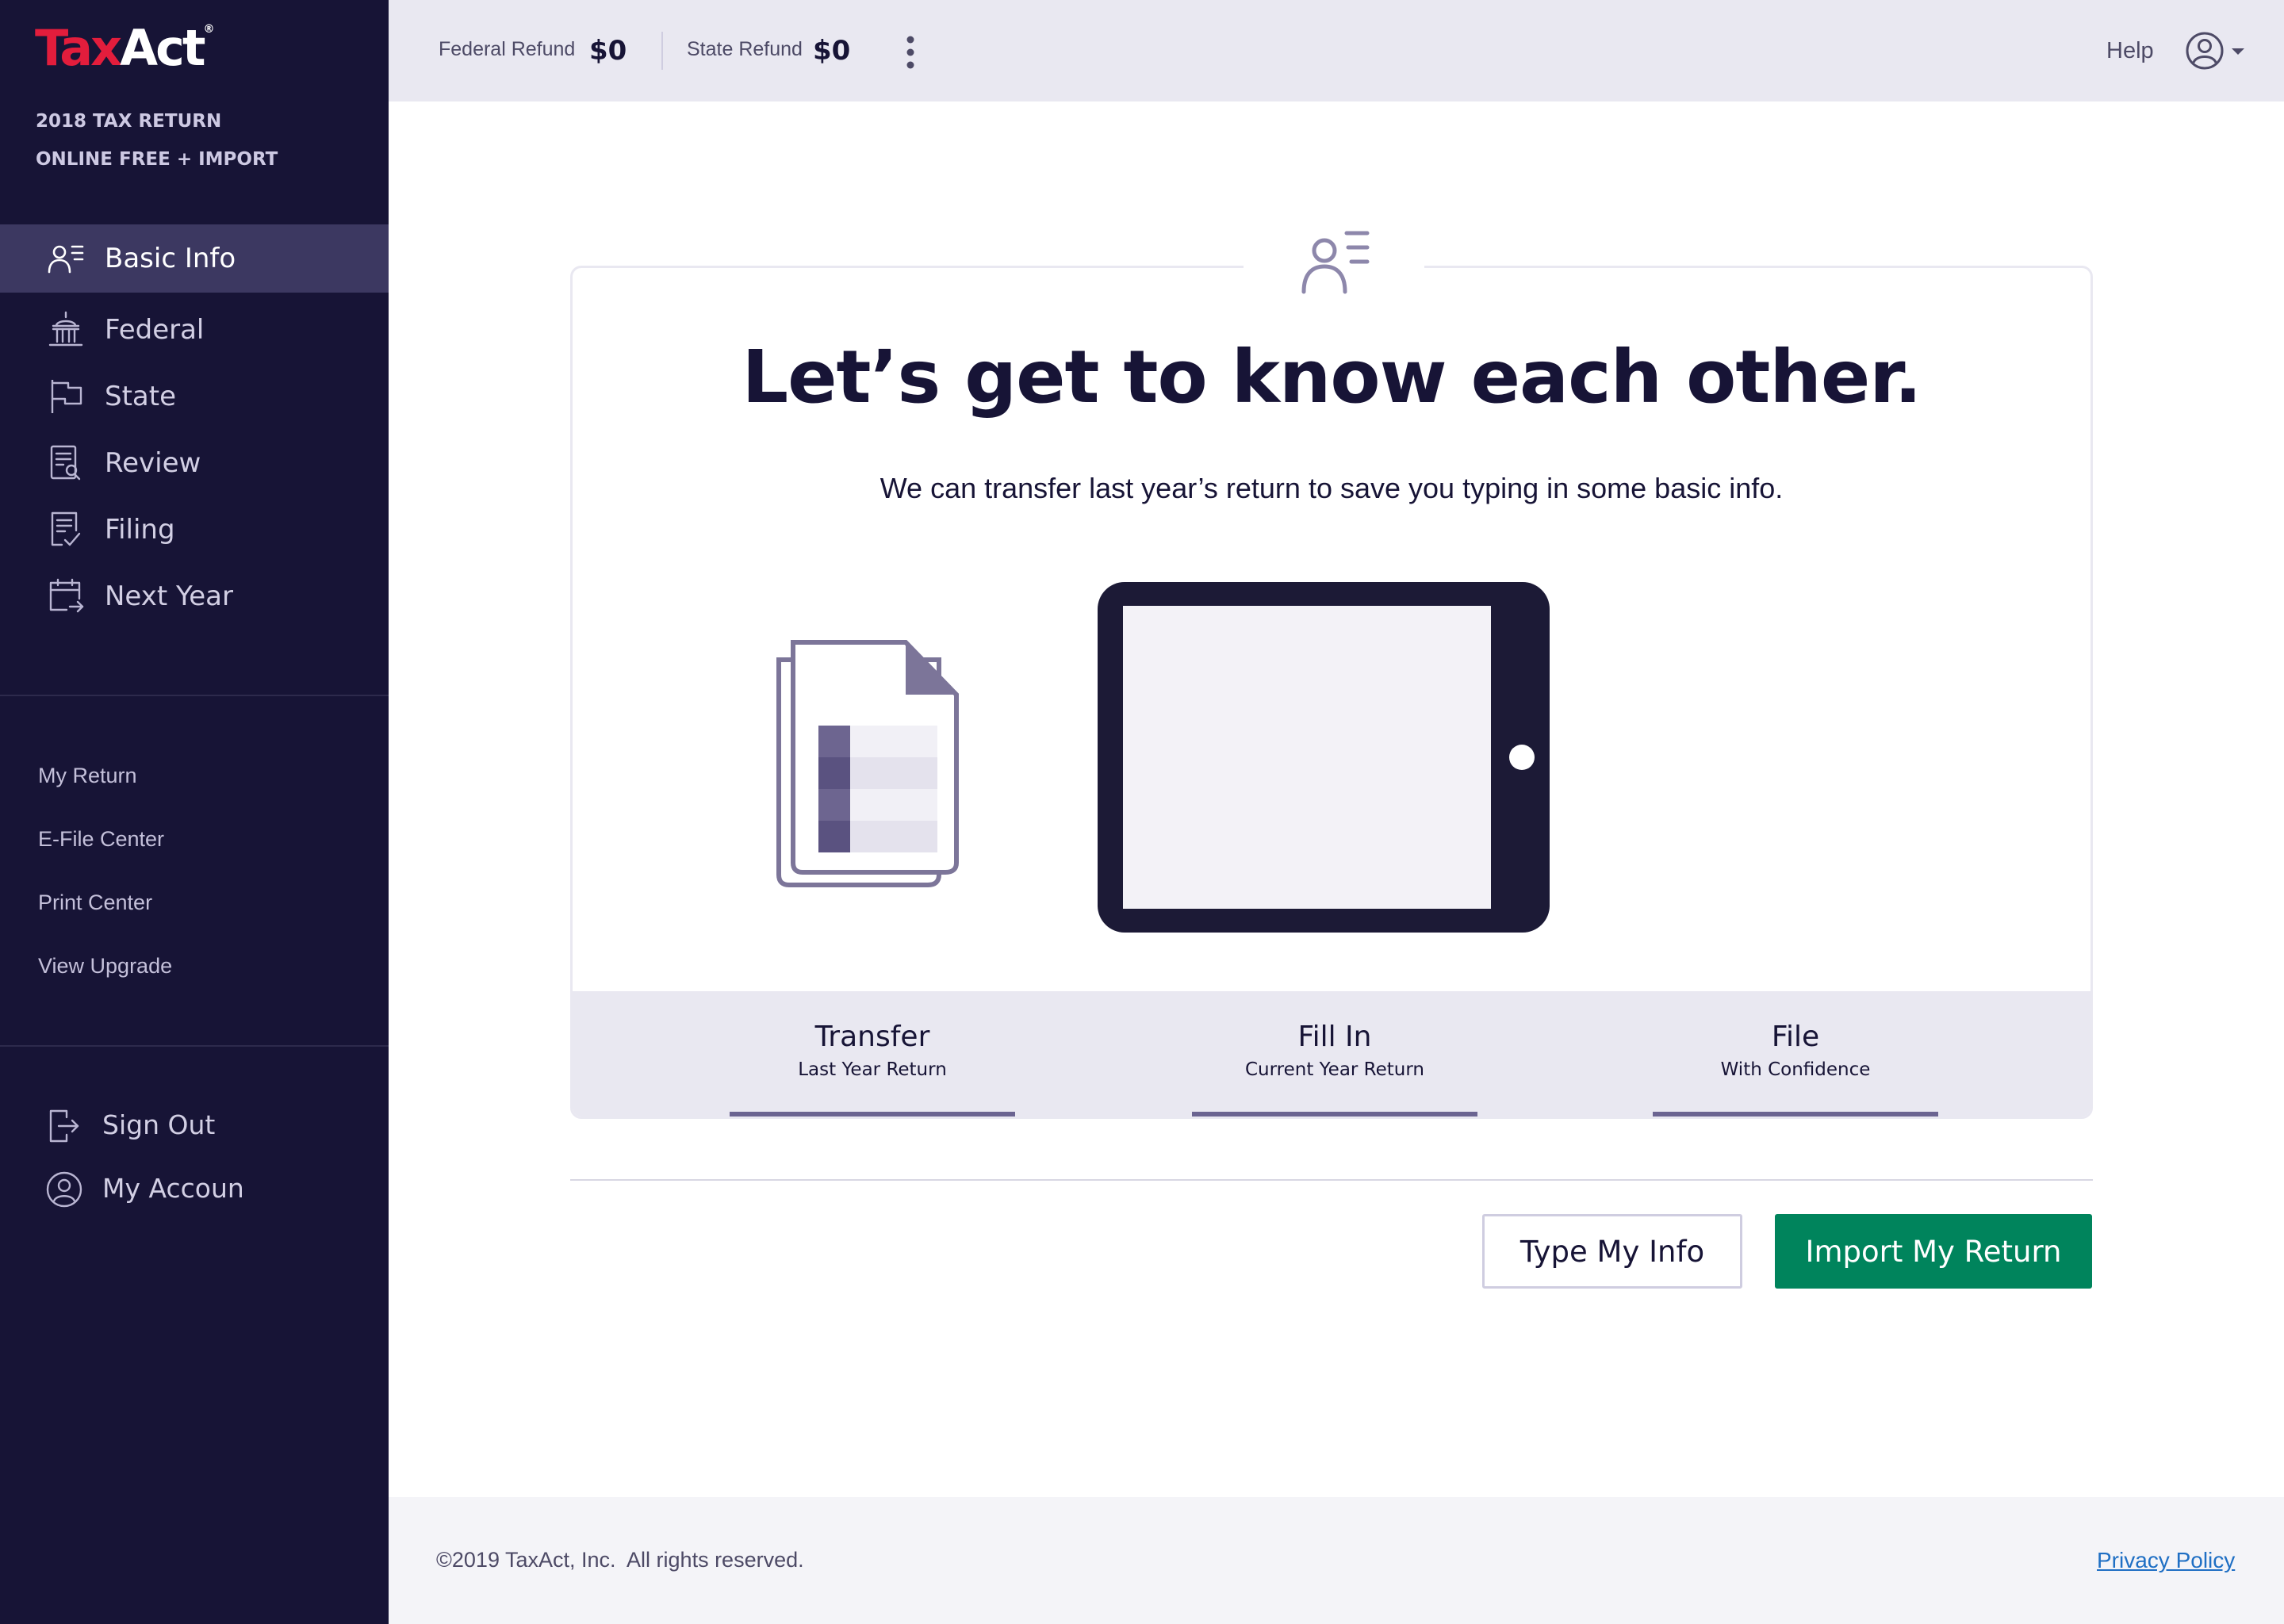  I want to click on document-stack-illustration, so click(867, 763).